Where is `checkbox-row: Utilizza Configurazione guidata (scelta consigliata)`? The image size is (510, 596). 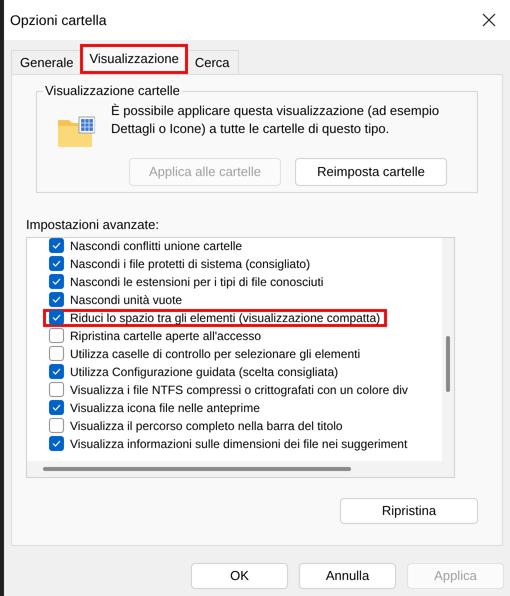
checkbox-row: Utilizza Configurazione guidata (scelta consigliata) is located at coordinates (242, 371).